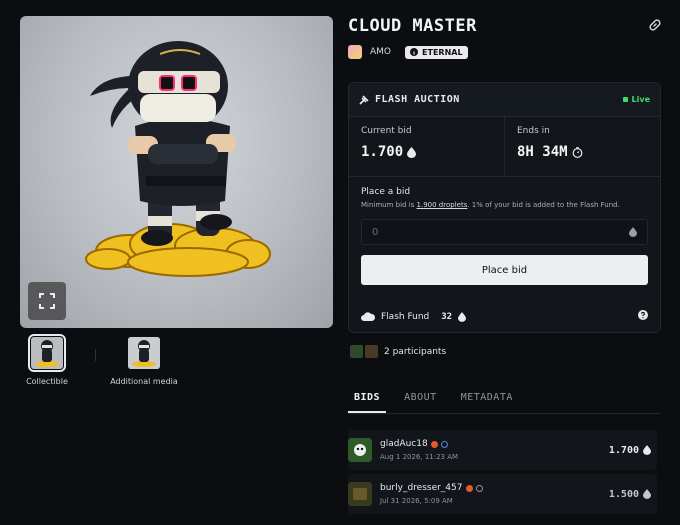 The image size is (680, 525). What do you see at coordinates (368, 316) in the screenshot?
I see `cloud-icon` at bounding box center [368, 316].